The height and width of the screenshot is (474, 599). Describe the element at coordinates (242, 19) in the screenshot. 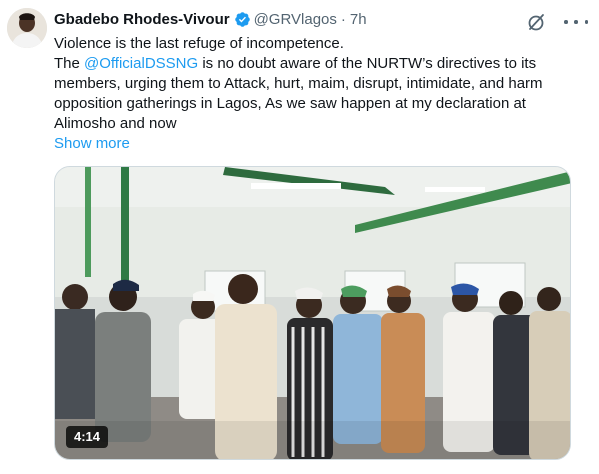

I see `verified-badge-icon` at that location.